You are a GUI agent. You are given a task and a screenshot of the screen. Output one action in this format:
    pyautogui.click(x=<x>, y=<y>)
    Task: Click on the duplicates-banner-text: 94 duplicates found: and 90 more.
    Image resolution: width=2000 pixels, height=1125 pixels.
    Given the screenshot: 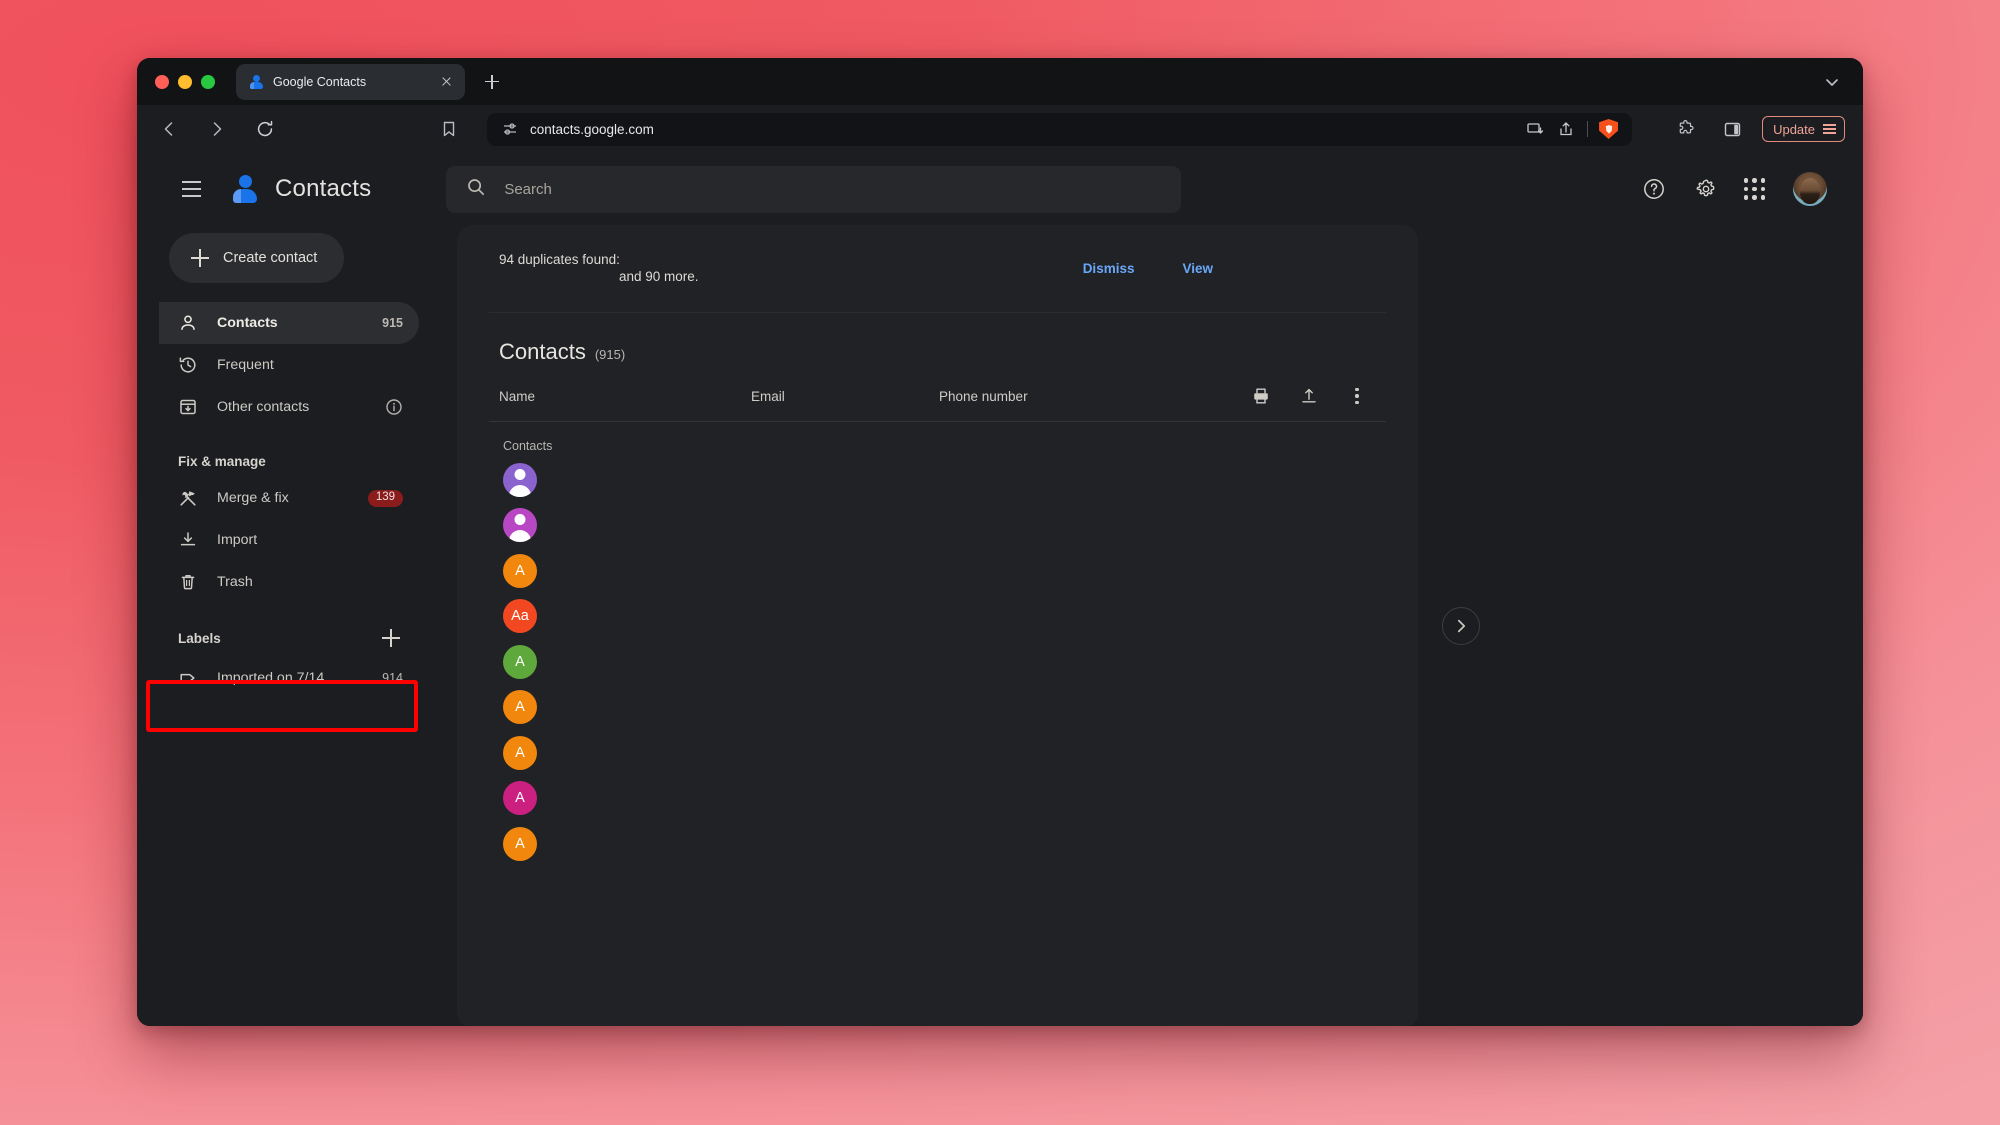 What is the action you would take?
    pyautogui.click(x=599, y=269)
    